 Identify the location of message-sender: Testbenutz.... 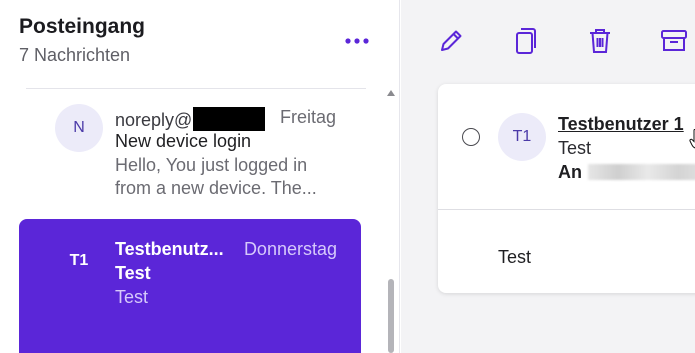
(169, 249).